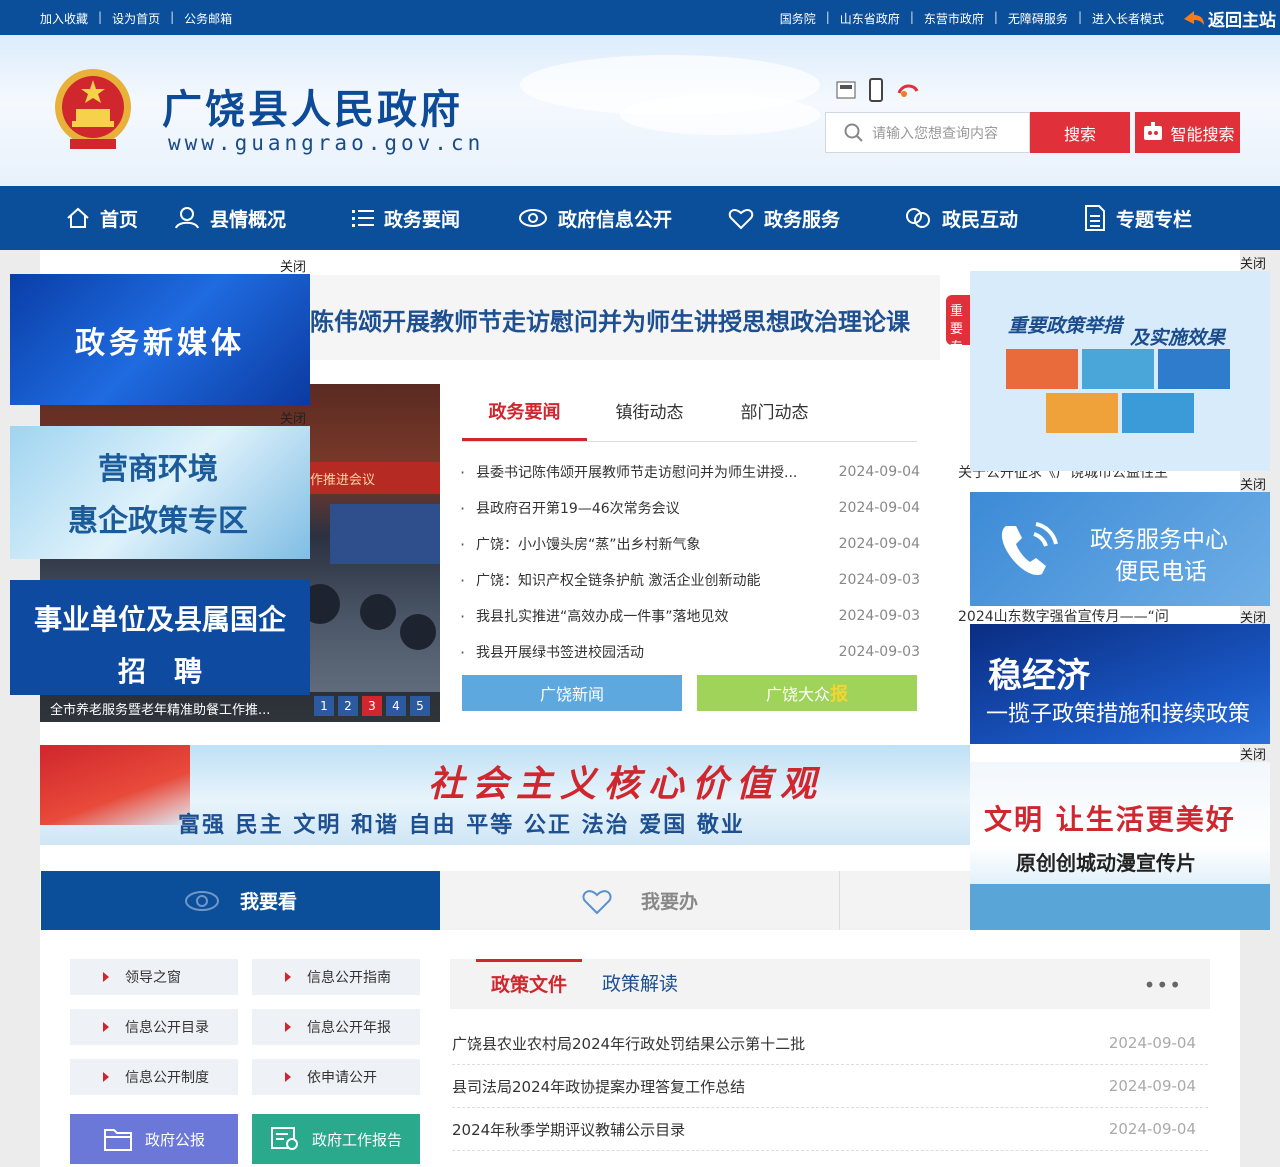 This screenshot has width=1280, height=1167. I want to click on policy-item: 2024年秋季学期评议教辅公示目录 2024-09-04, so click(830, 1129).